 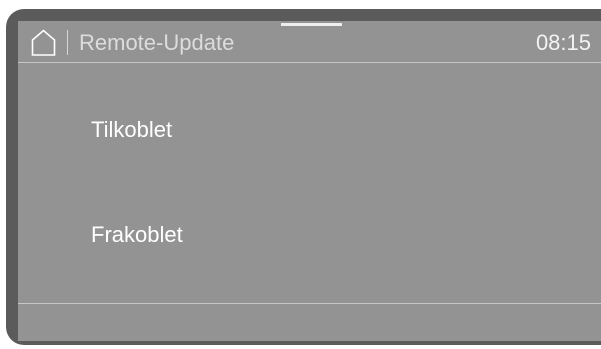 I want to click on footer-divider, so click(x=309, y=303).